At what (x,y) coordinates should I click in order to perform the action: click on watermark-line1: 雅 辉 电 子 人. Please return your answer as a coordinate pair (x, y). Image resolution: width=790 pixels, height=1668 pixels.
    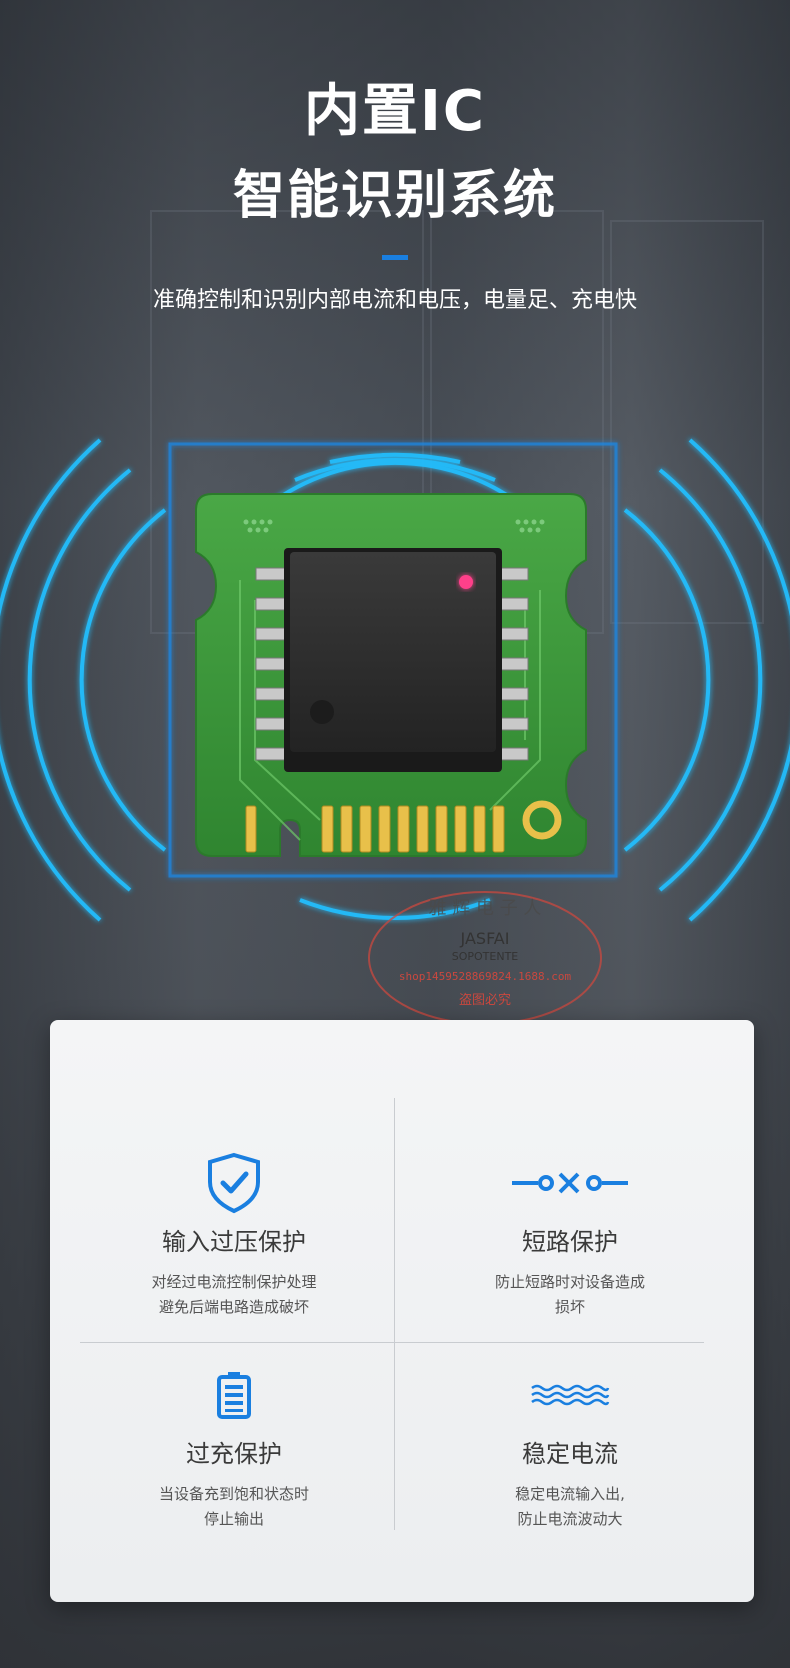
    Looking at the image, I should click on (485, 908).